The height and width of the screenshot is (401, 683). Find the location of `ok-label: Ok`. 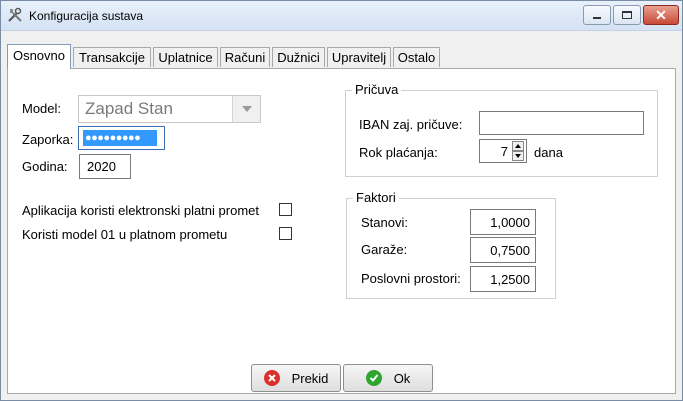

ok-label: Ok is located at coordinates (402, 378).